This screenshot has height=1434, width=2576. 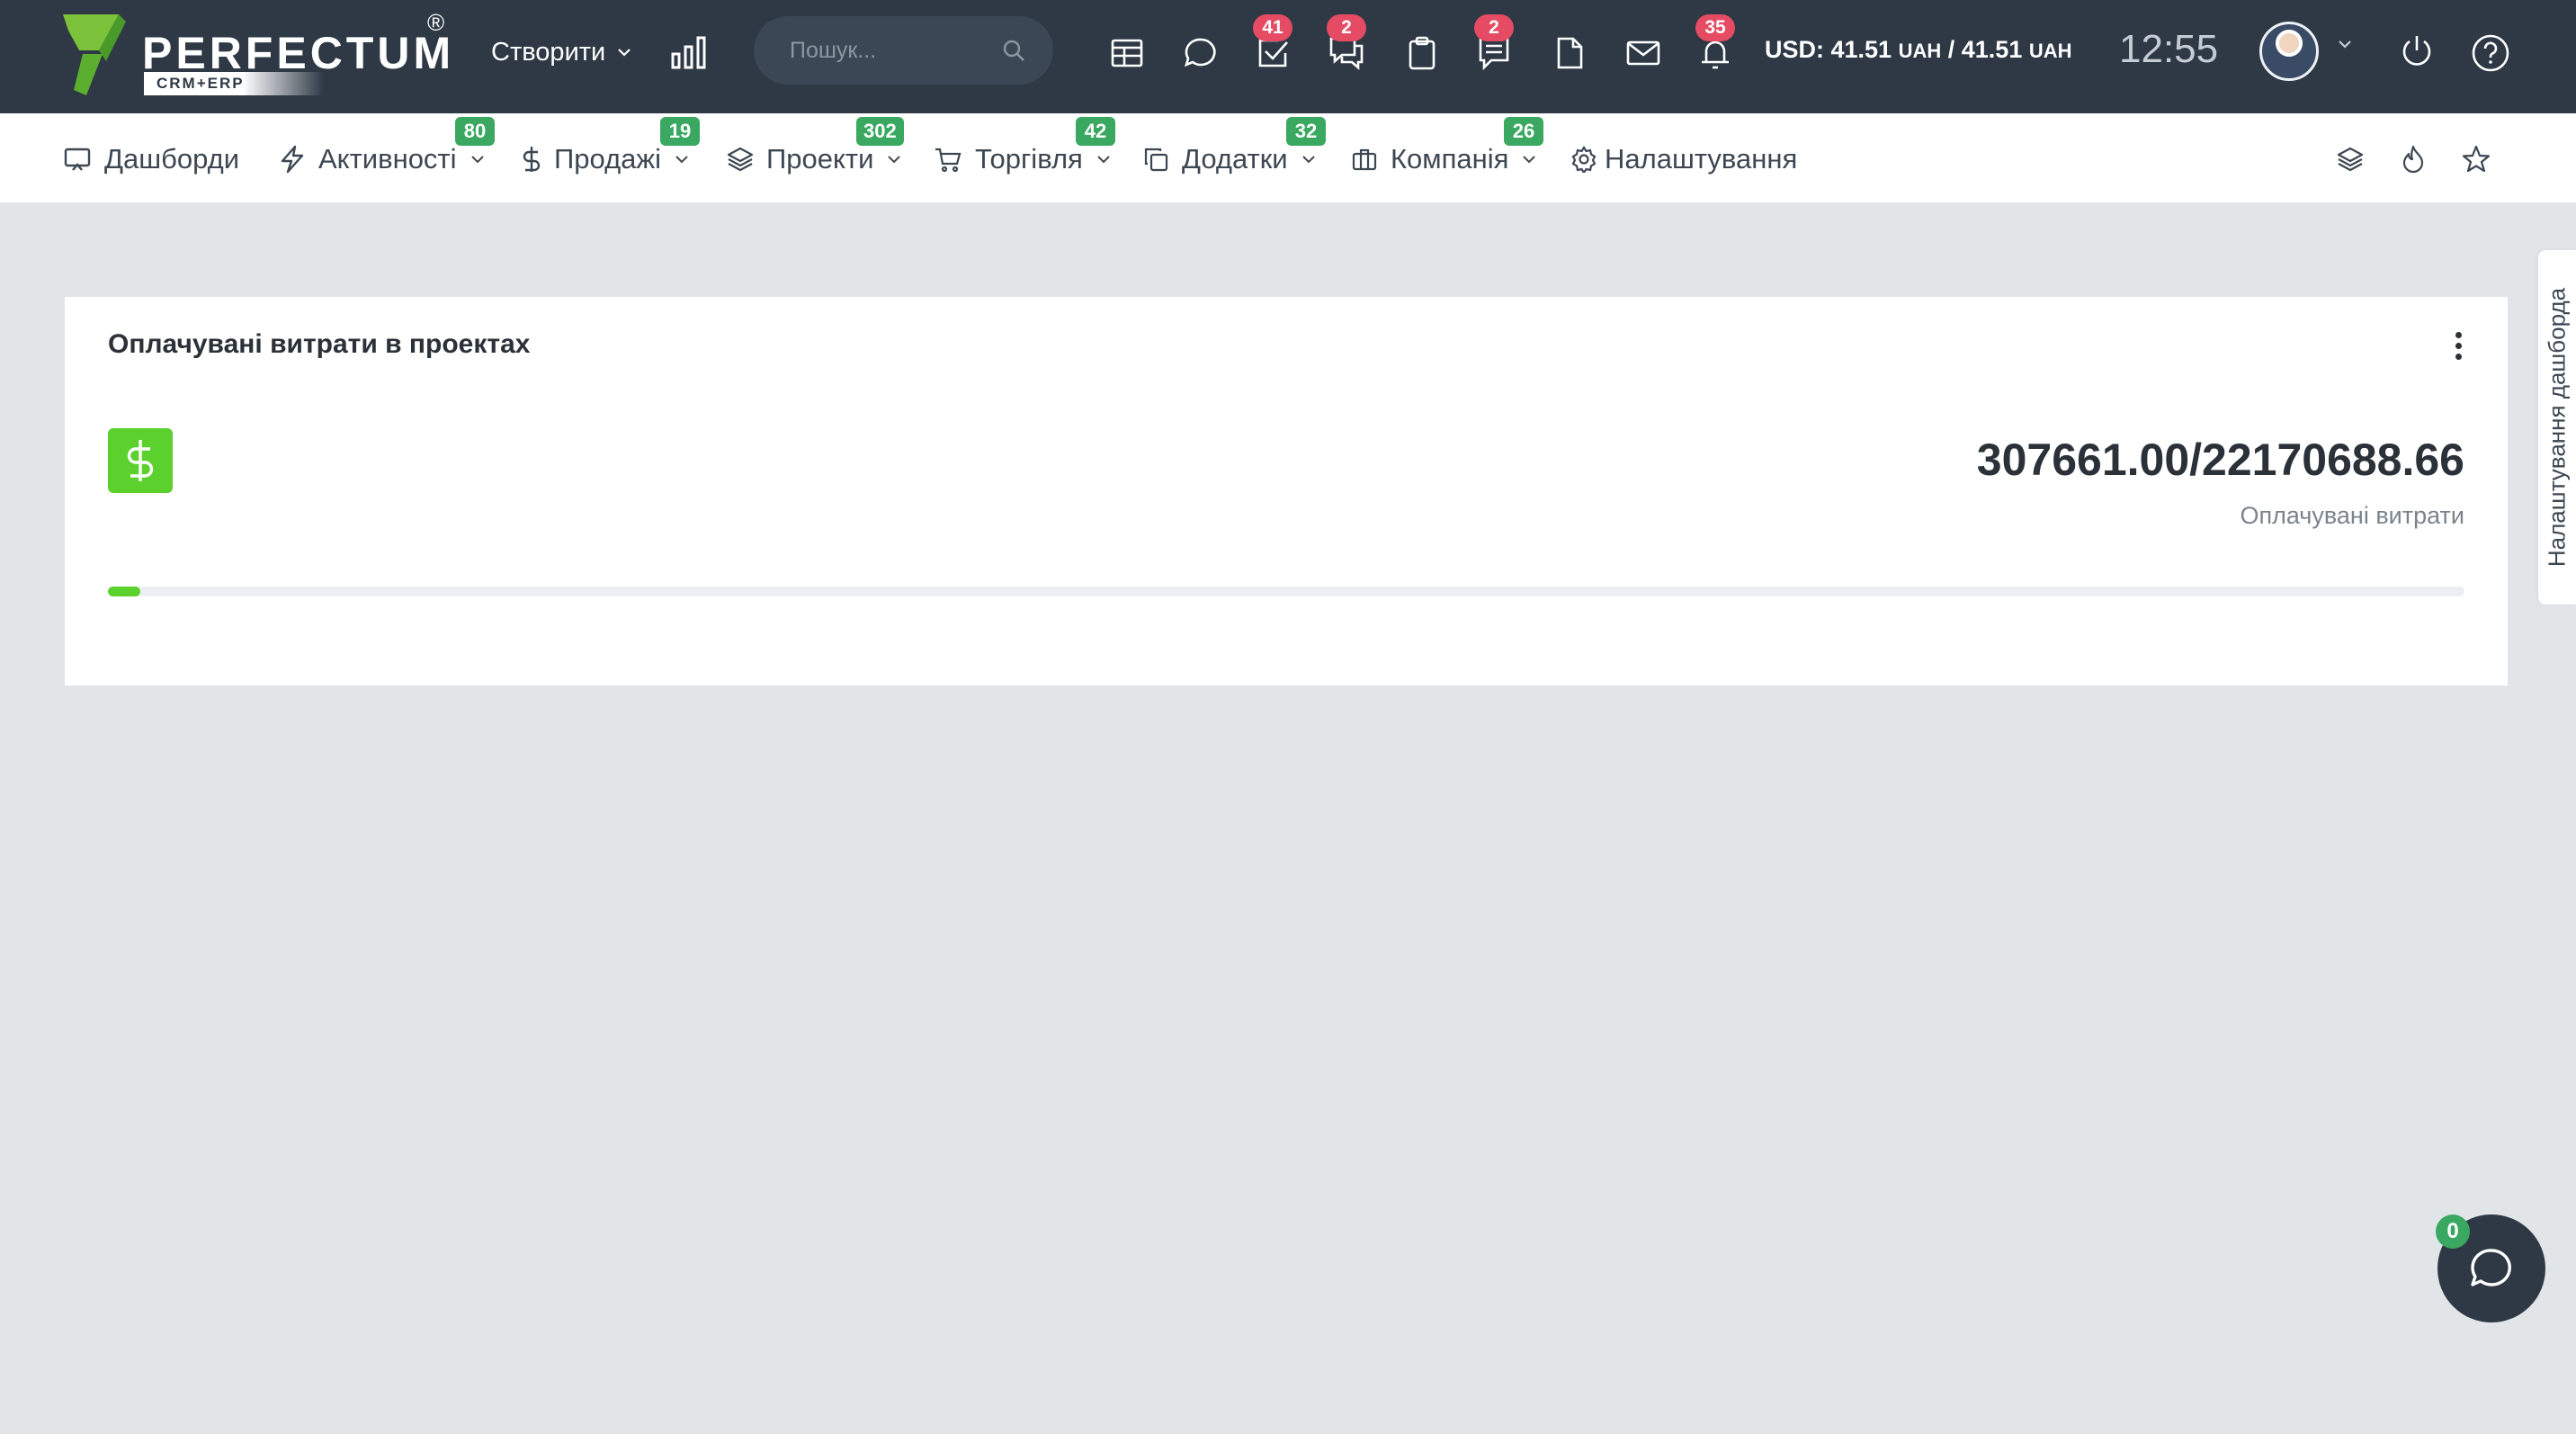 I want to click on nav-trade: Торгівля 42, so click(x=1024, y=149).